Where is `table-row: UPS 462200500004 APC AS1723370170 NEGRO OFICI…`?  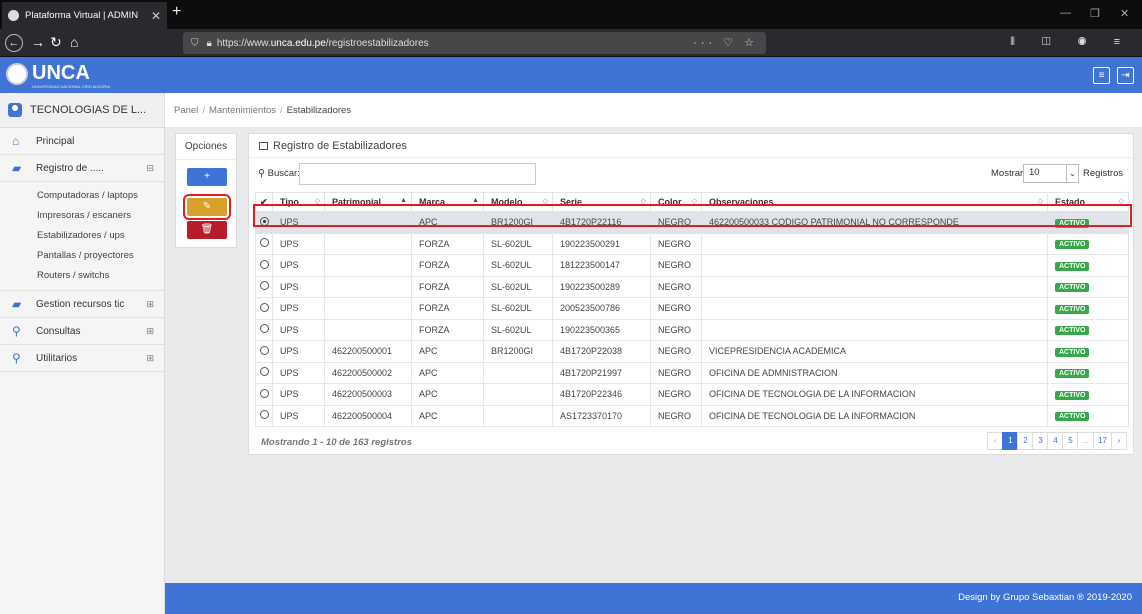 table-row: UPS 462200500004 APC AS1723370170 NEGRO OFICI… is located at coordinates (692, 415).